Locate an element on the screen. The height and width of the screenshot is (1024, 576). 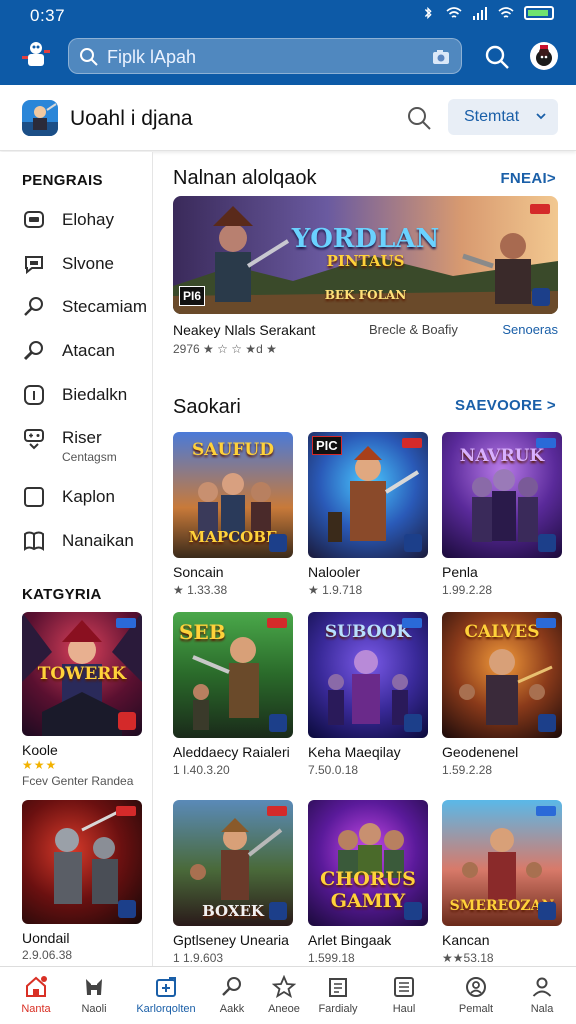
chevron-down-icon is located at coordinates (541, 116).